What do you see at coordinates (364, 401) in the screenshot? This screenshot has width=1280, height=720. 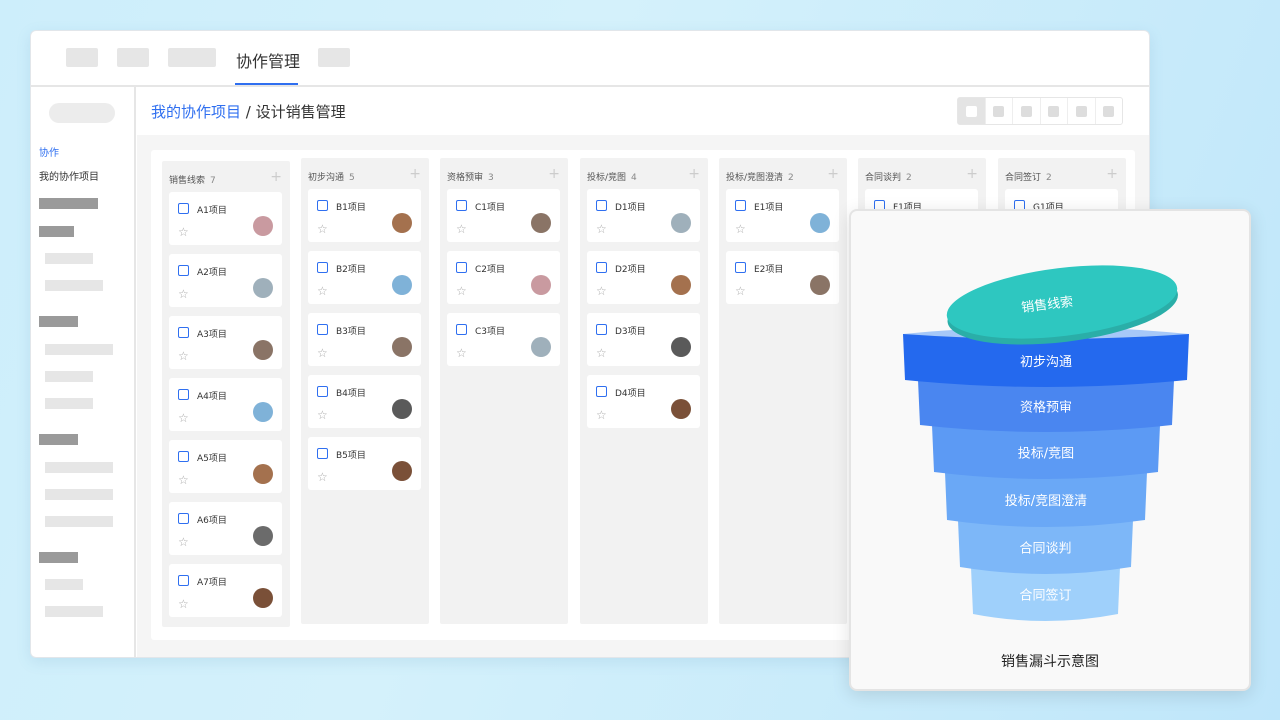 I see `project-card: B4项目 ☆` at bounding box center [364, 401].